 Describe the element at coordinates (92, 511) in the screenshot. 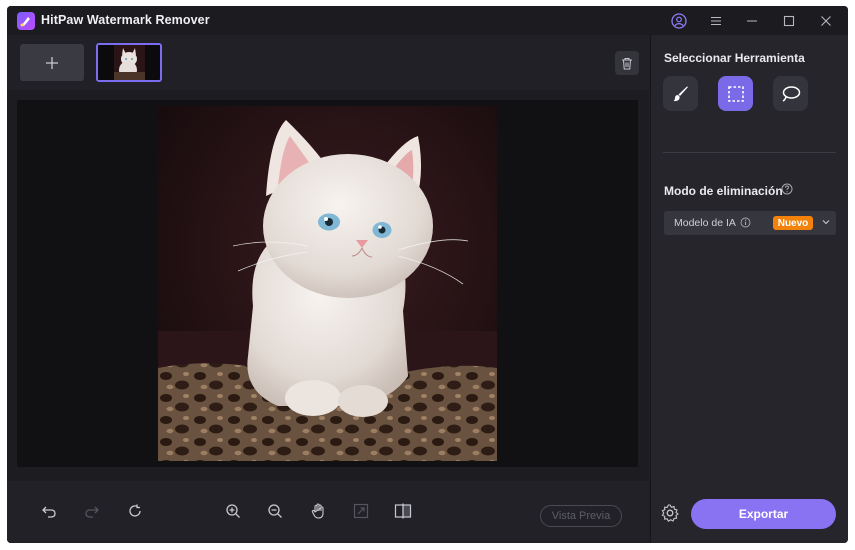

I see `redo-icon` at that location.